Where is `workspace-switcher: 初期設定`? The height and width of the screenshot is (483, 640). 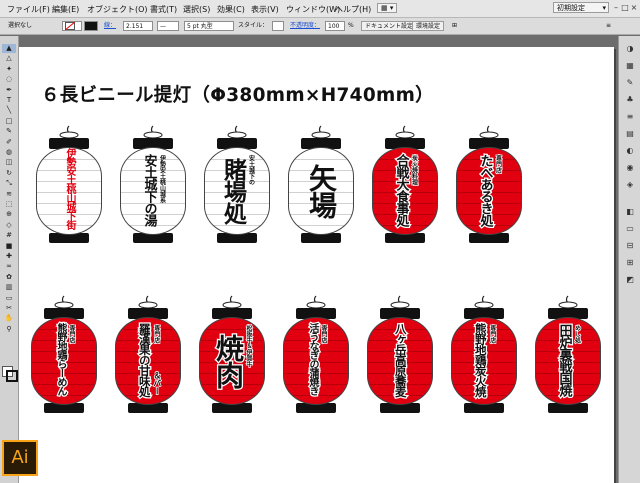
workspace-switcher: 初期設定 is located at coordinates (581, 8).